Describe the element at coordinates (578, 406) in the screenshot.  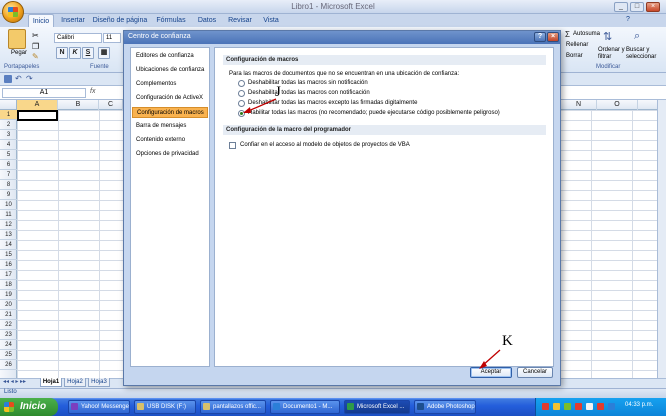
I see `tray-alert-icon` at that location.